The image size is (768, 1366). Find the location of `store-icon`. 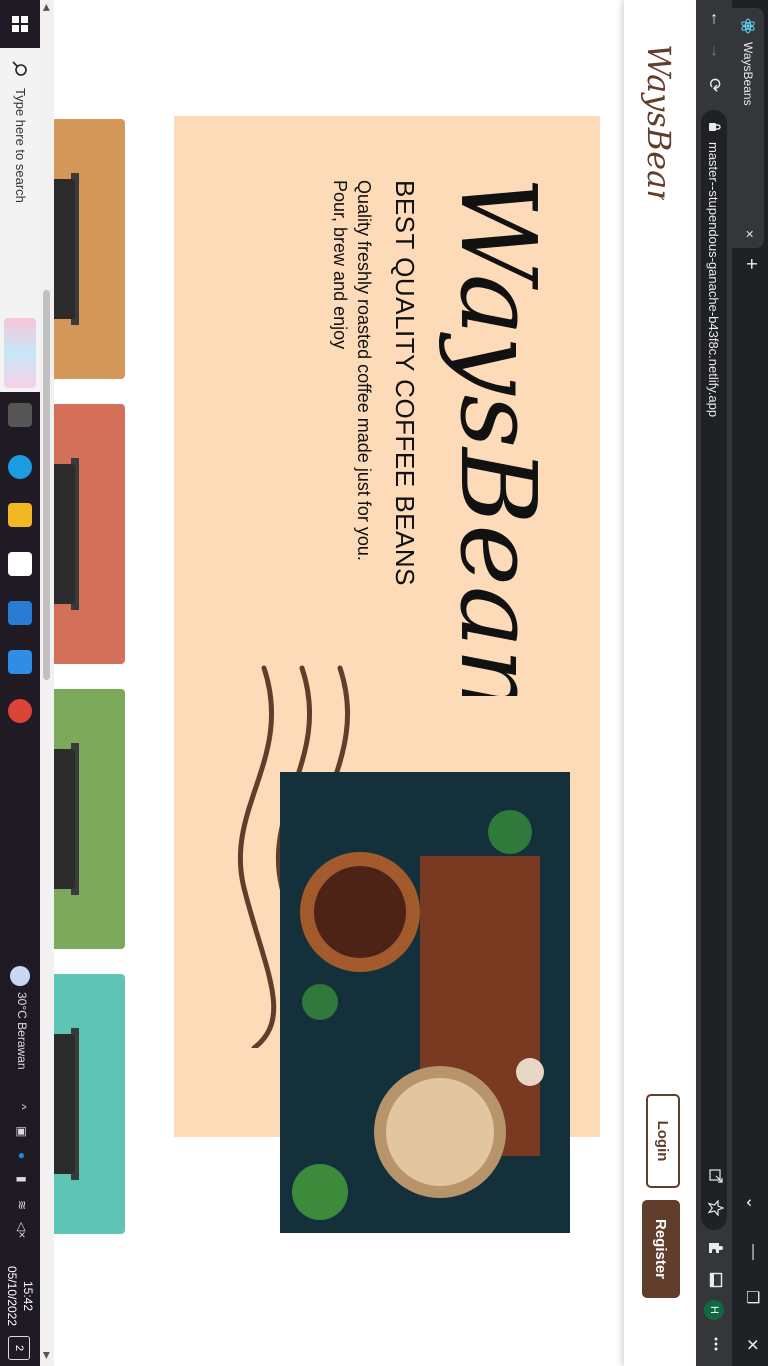

store-icon is located at coordinates (20, 564).